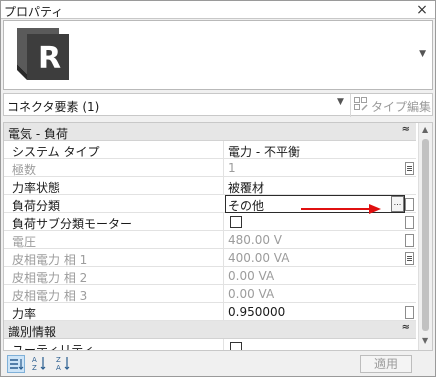 The width and height of the screenshot is (436, 377). Describe the element at coordinates (50, 260) in the screenshot. I see `property-name: 皮相電力 相 1` at that location.